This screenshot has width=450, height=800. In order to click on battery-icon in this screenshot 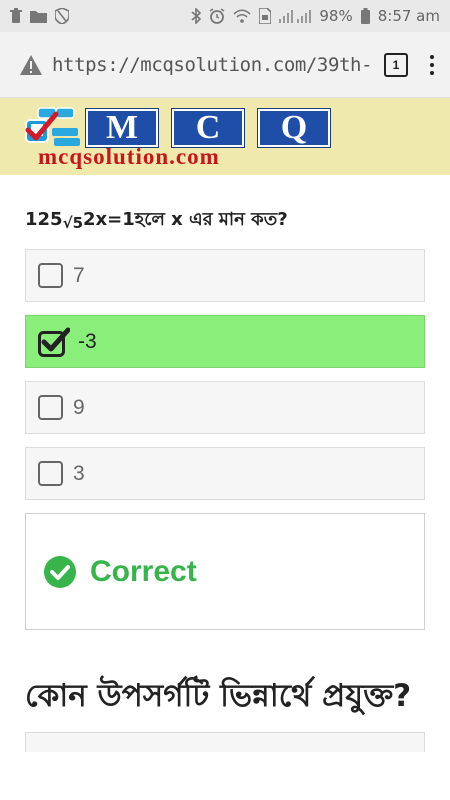, I will do `click(365, 16)`.